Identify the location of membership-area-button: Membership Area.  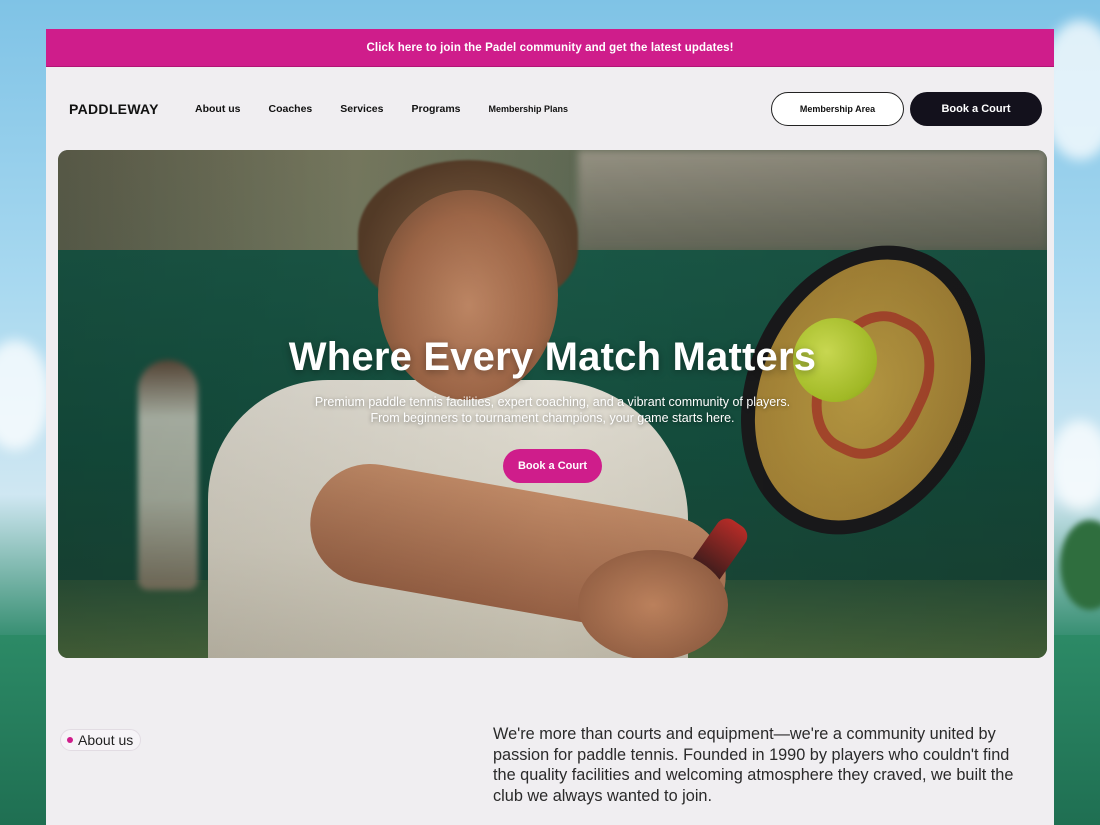
(837, 109).